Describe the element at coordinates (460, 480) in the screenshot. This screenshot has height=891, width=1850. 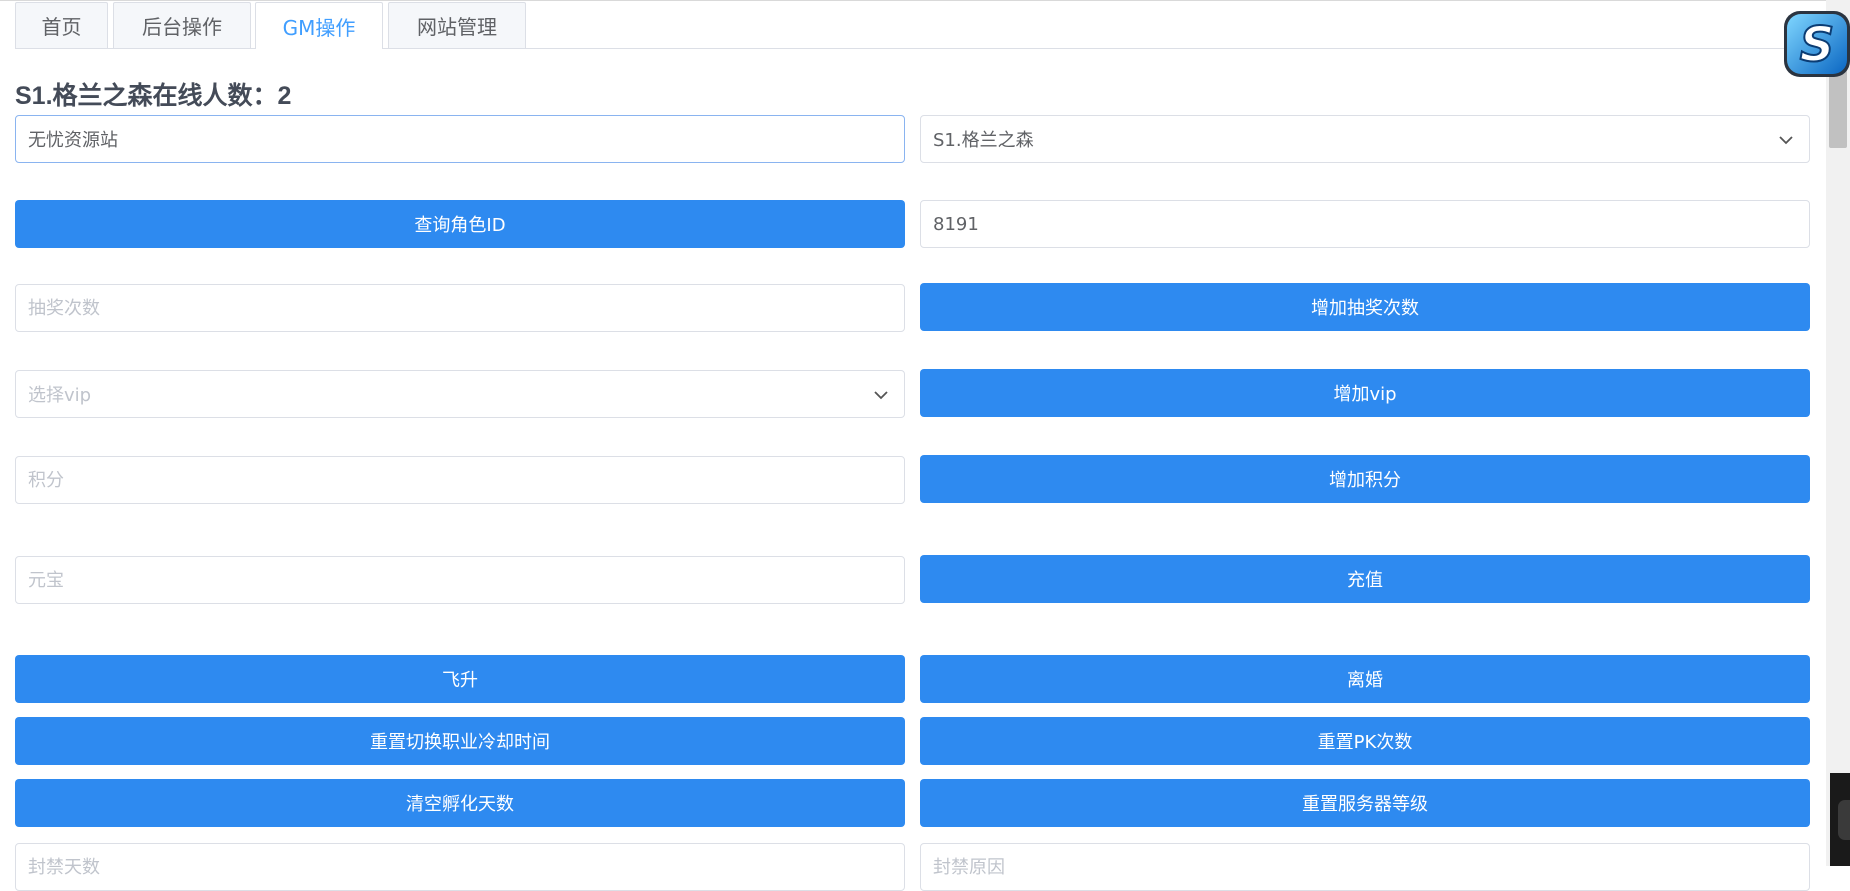
I see `points-input` at that location.